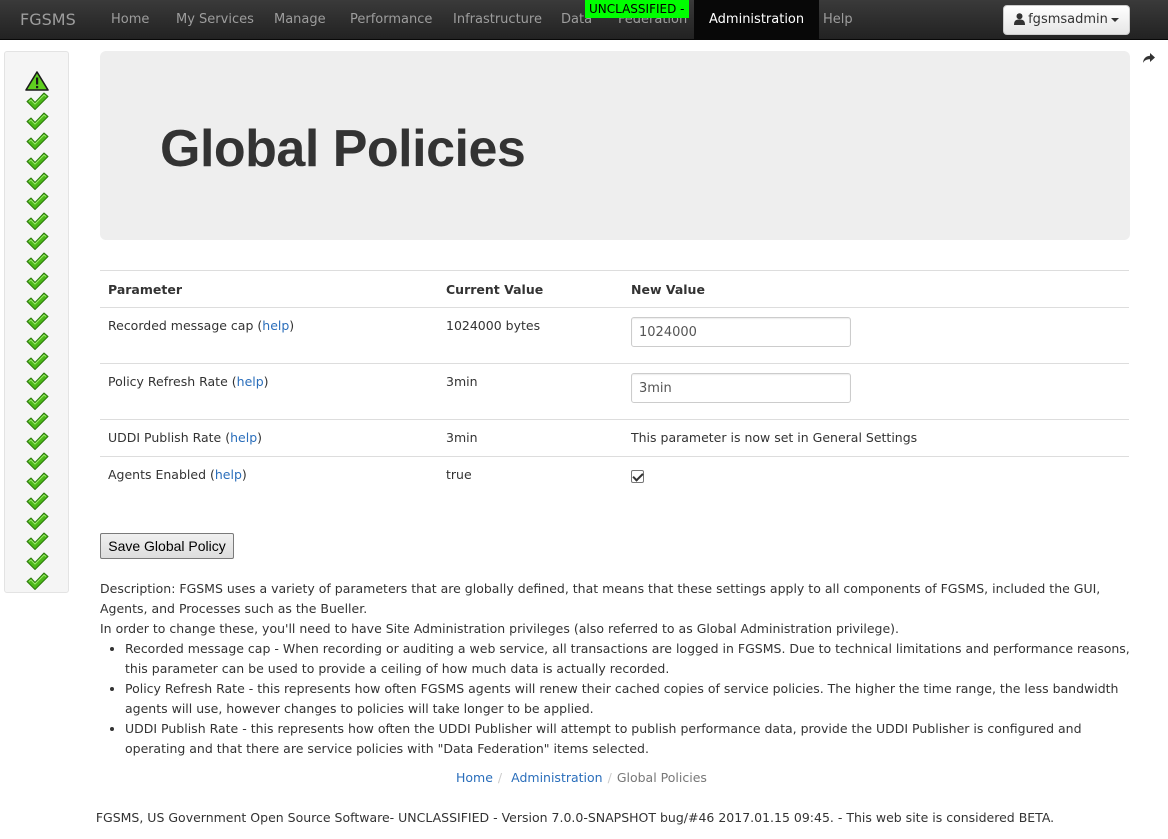 This screenshot has height=839, width=1168. Describe the element at coordinates (741, 332) in the screenshot. I see `message-cap-input` at that location.